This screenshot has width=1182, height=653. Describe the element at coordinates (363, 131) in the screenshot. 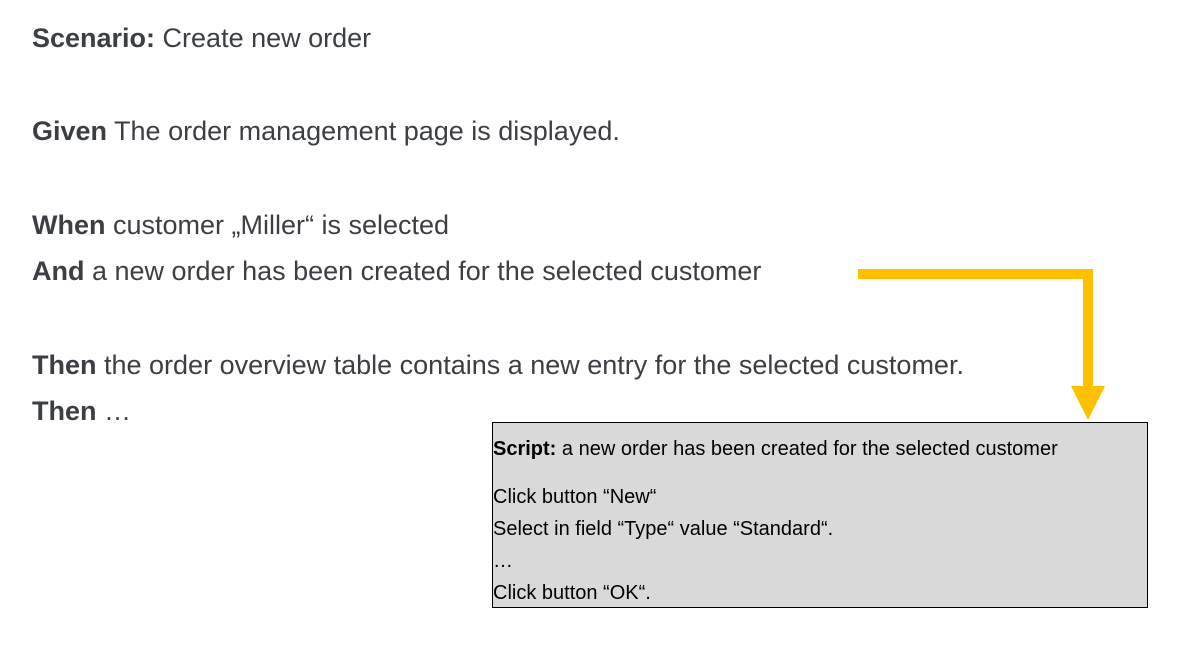

I see `step-text: The order management page is displayed.` at that location.